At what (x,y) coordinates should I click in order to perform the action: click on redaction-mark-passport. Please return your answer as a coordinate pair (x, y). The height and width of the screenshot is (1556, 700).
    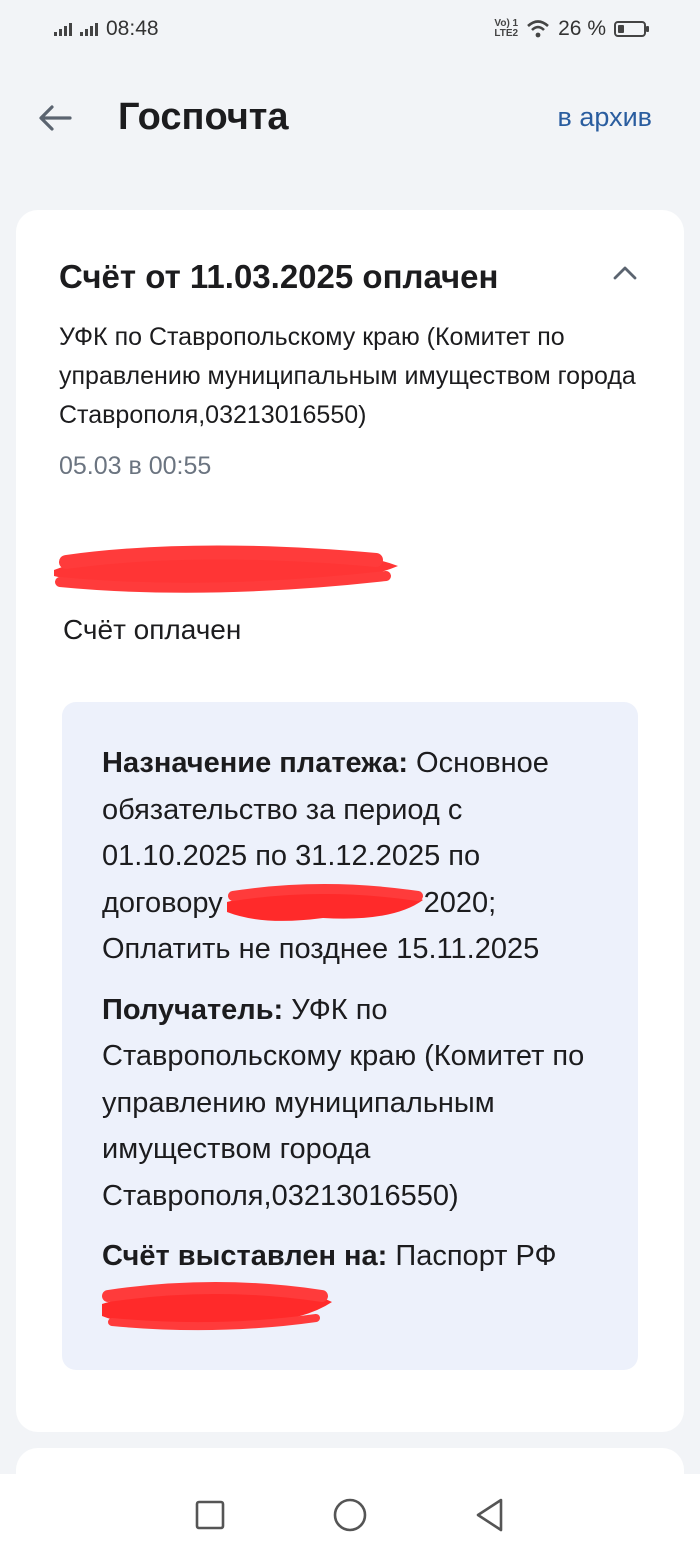
    Looking at the image, I should click on (217, 1306).